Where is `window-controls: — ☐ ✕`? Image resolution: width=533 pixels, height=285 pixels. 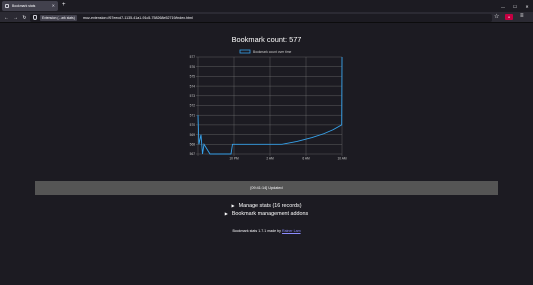
window-controls: — ☐ ✕ is located at coordinates (515, 6).